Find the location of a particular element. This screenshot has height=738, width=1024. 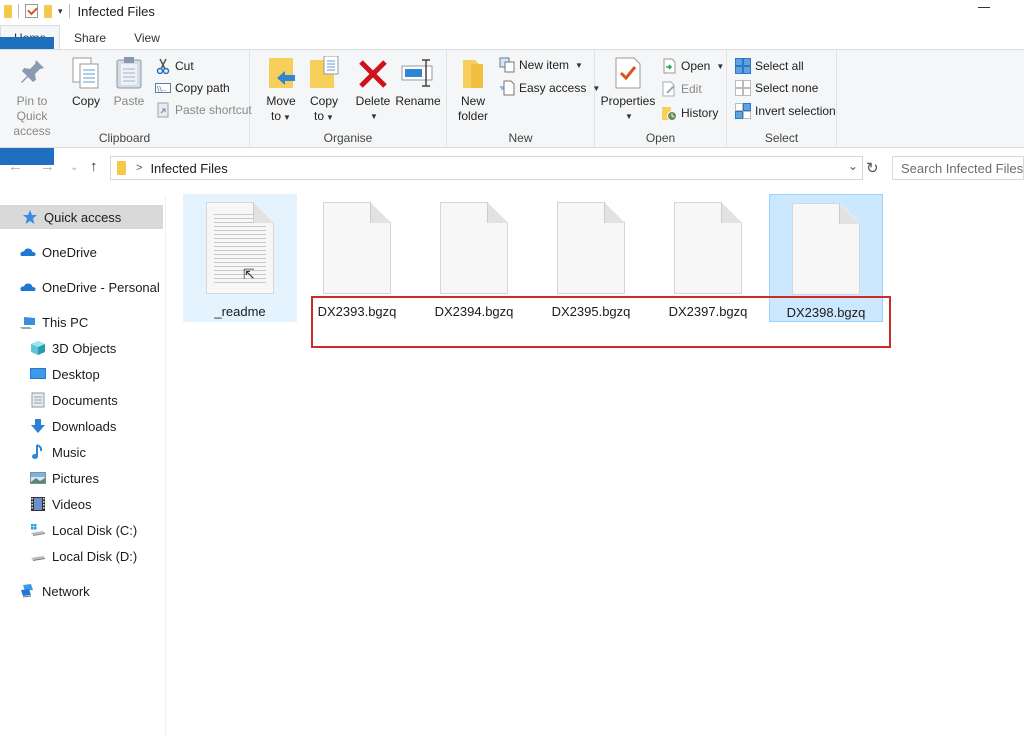

tab-view: View is located at coordinates (147, 37).